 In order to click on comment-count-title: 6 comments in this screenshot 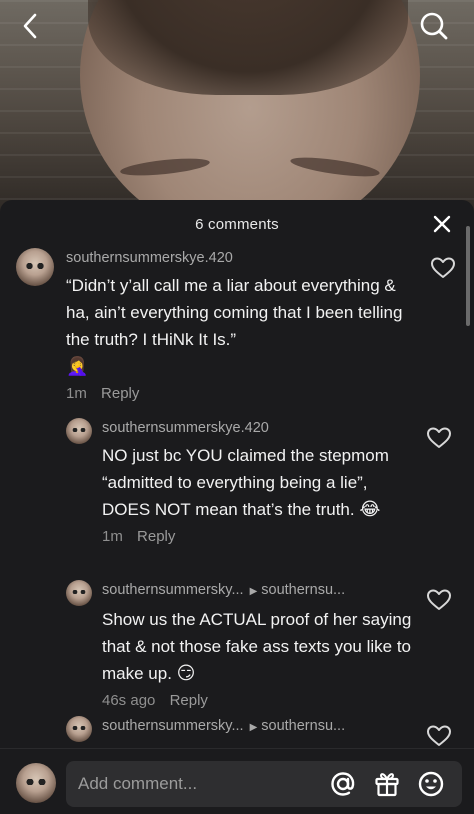, I will do `click(237, 224)`.